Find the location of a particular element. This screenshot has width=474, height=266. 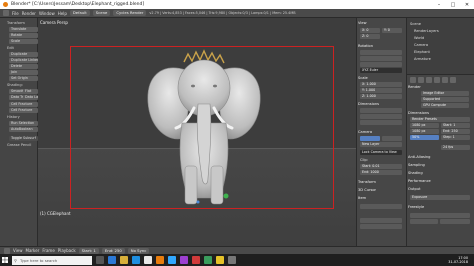

timeline-menu-frame: Frame is located at coordinates (48, 250).